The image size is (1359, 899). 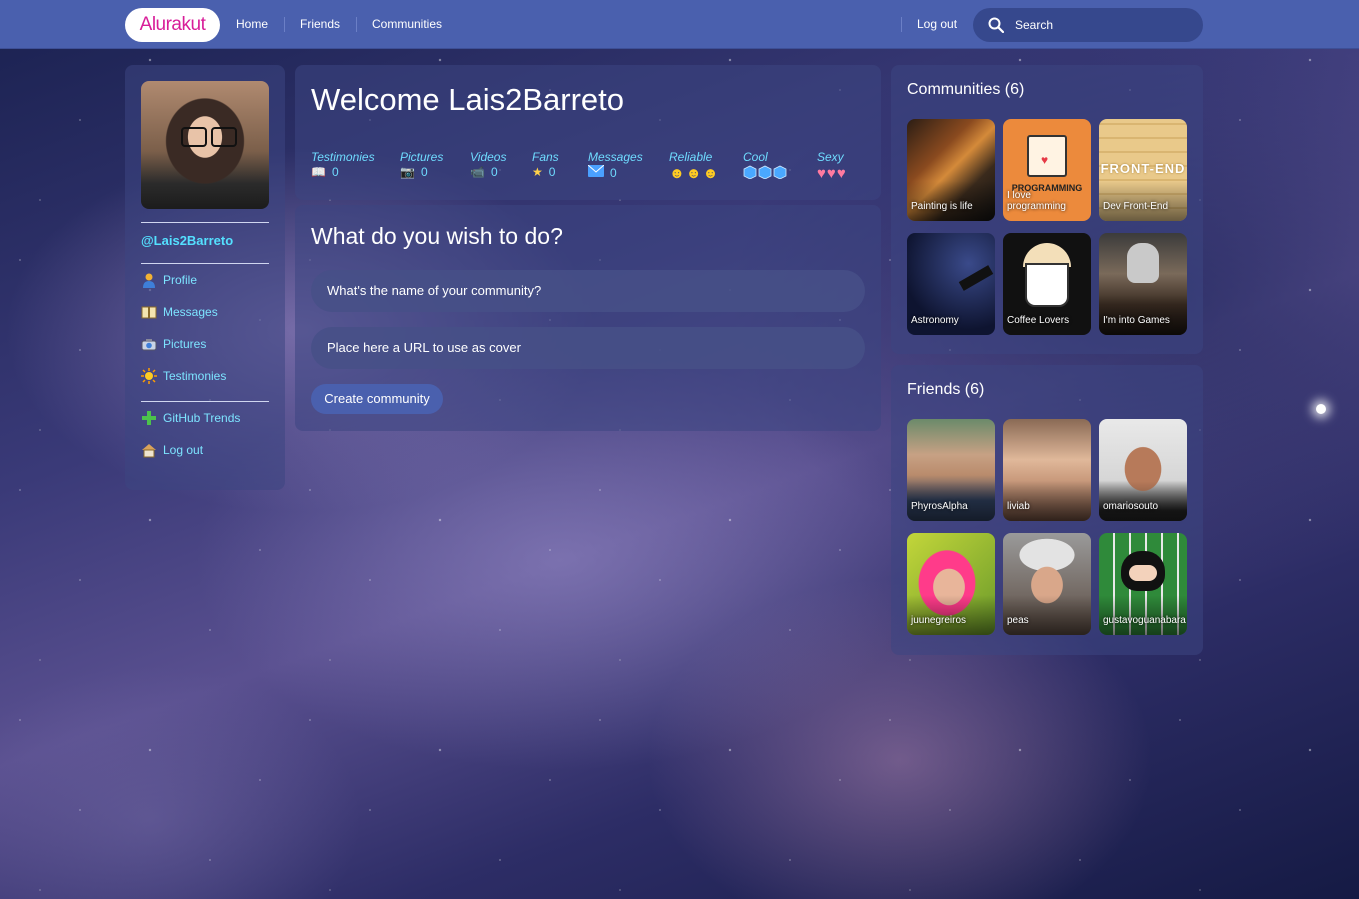 I want to click on cool-rating, so click(x=766, y=172).